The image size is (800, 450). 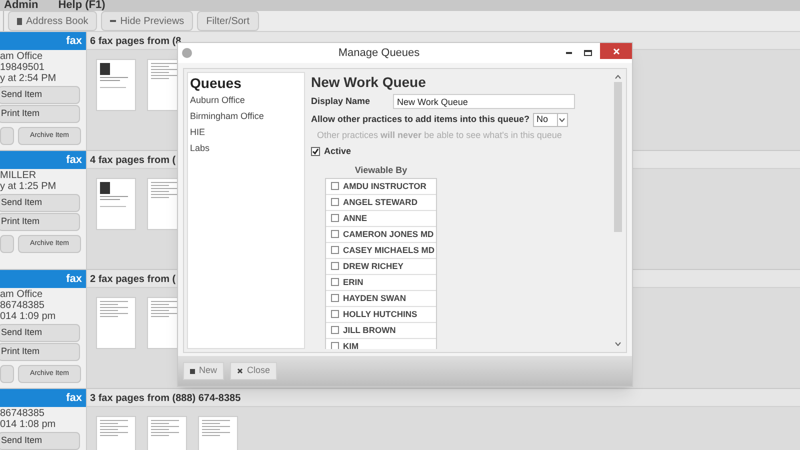 What do you see at coordinates (618, 157) in the screenshot?
I see `scrollbar-thumb` at bounding box center [618, 157].